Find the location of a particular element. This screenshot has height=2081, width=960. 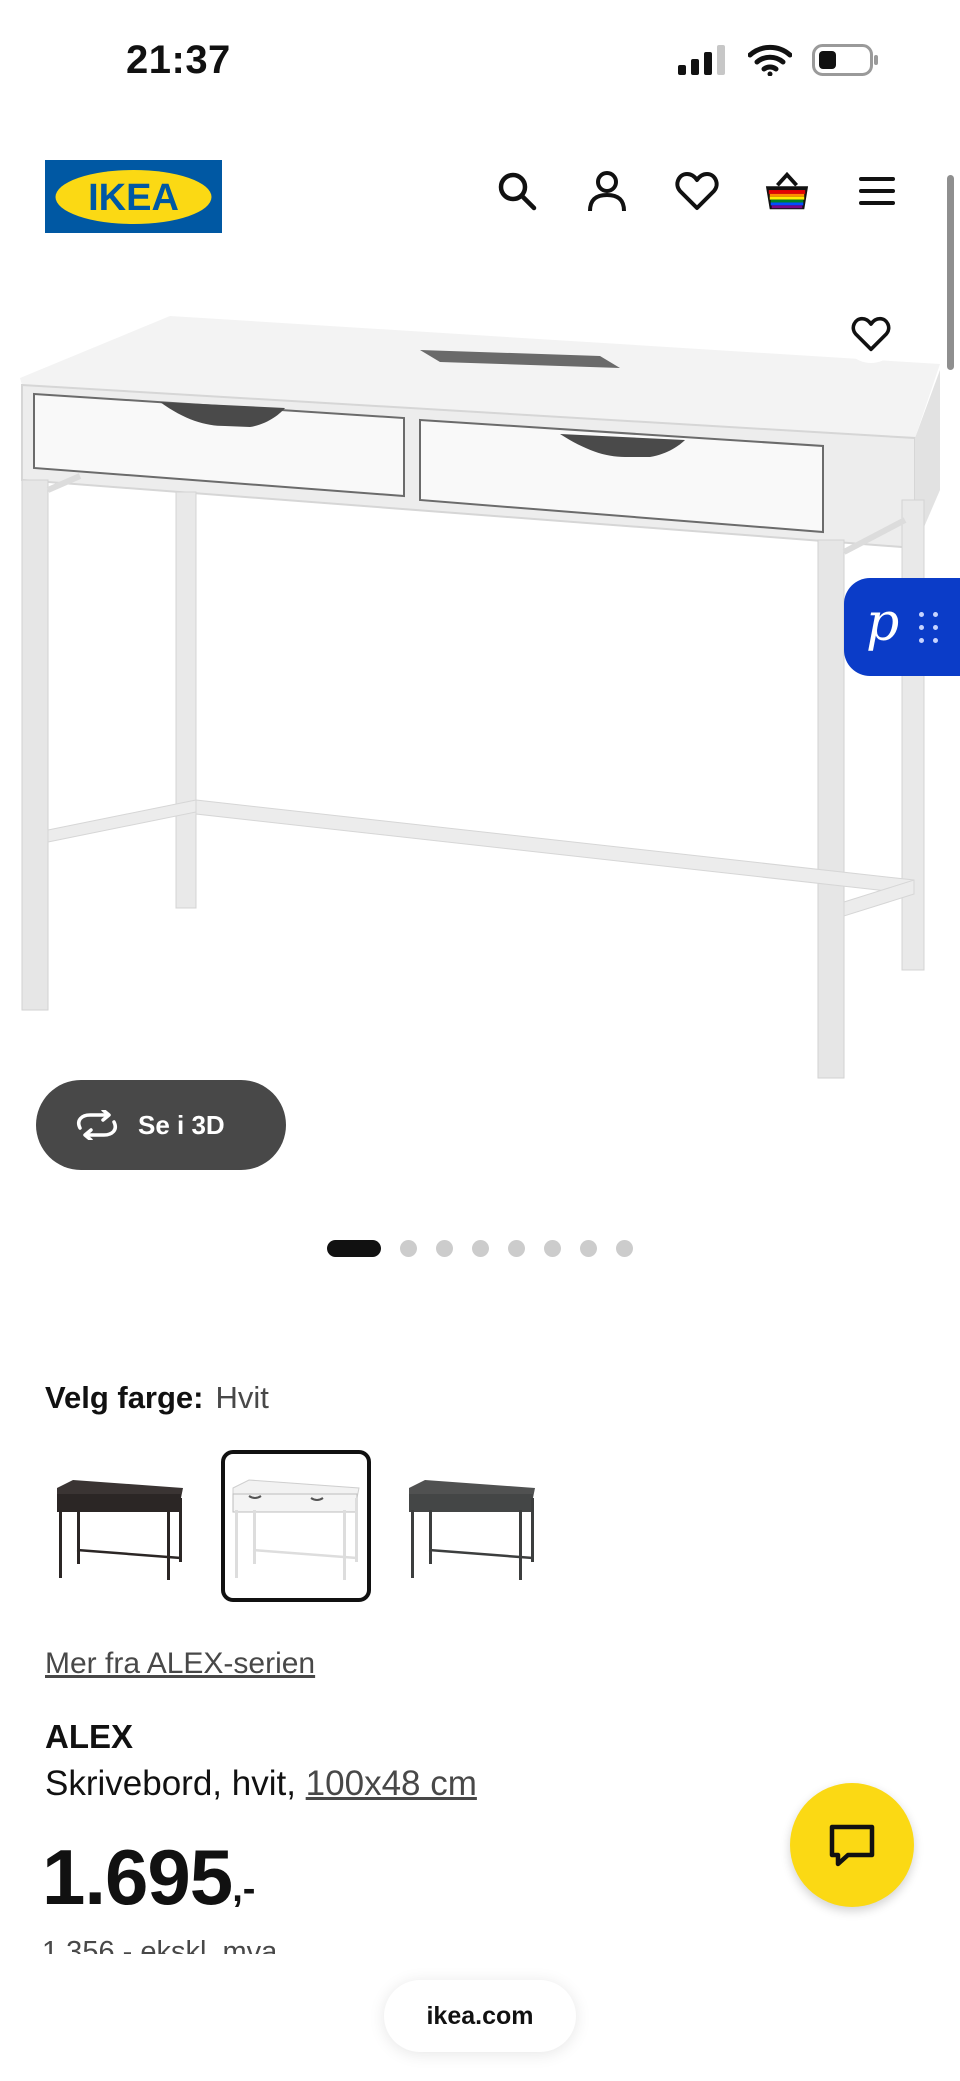

header-icons is located at coordinates (697, 191).